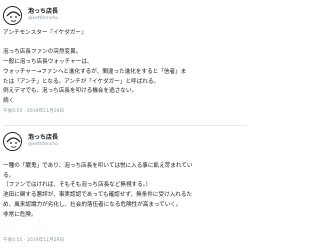 Image resolution: width=320 pixels, height=250 pixels. Describe the element at coordinates (98, 166) in the screenshot. I see `tweet-line: 一種の「膿鬼」であり、泡っち店長を叩いては悦に入る事に飢え苛まれてい` at that location.